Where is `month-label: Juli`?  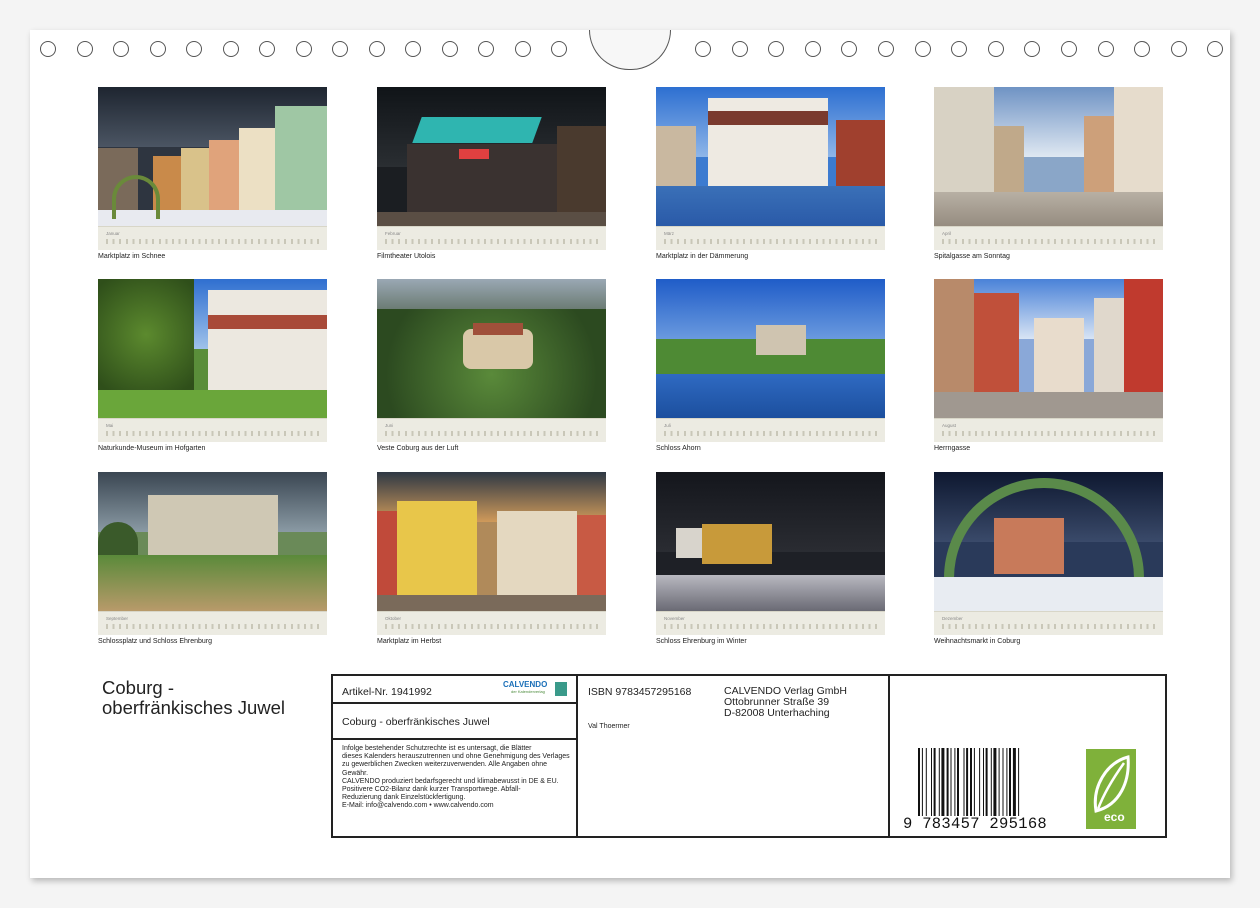
month-label: Juli is located at coordinates (667, 425).